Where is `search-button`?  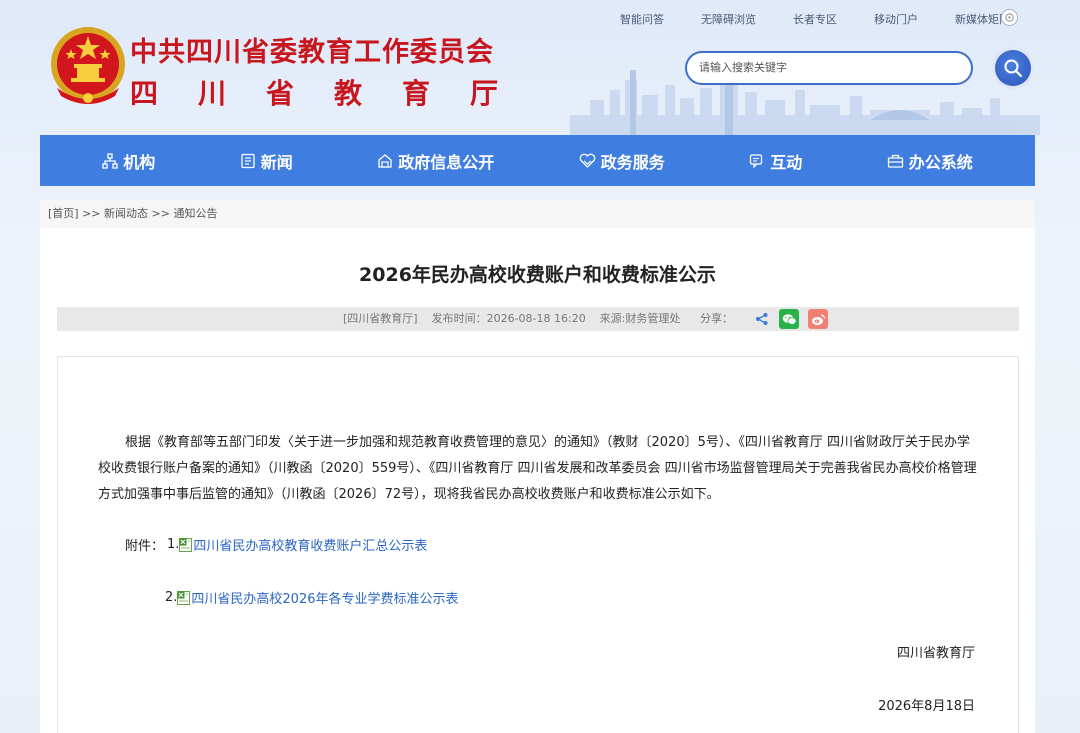
search-button is located at coordinates (1013, 68).